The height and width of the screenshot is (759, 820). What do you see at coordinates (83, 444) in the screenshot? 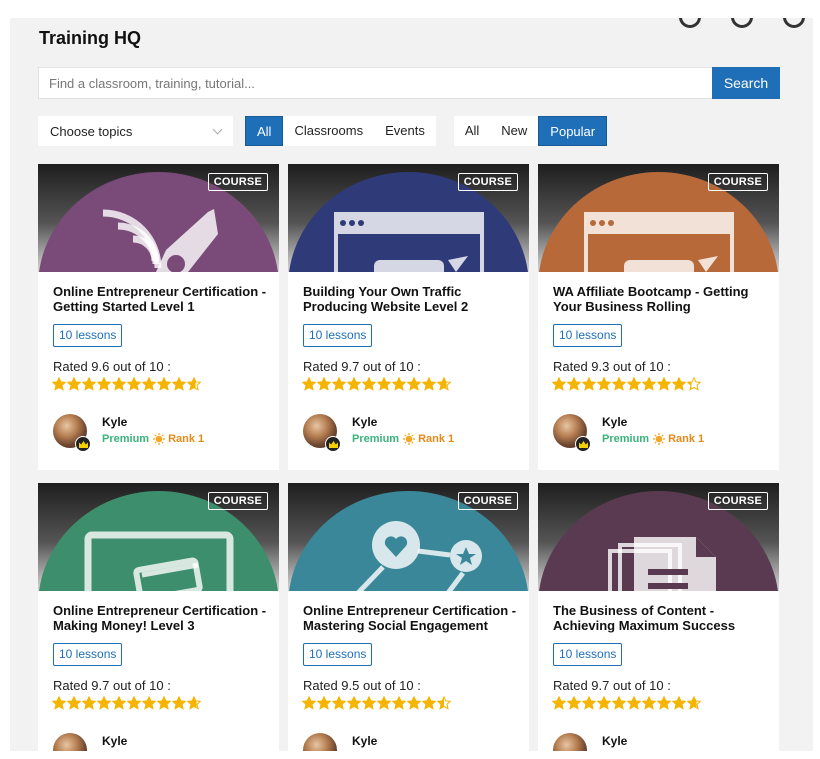
I see `crown-icon` at bounding box center [83, 444].